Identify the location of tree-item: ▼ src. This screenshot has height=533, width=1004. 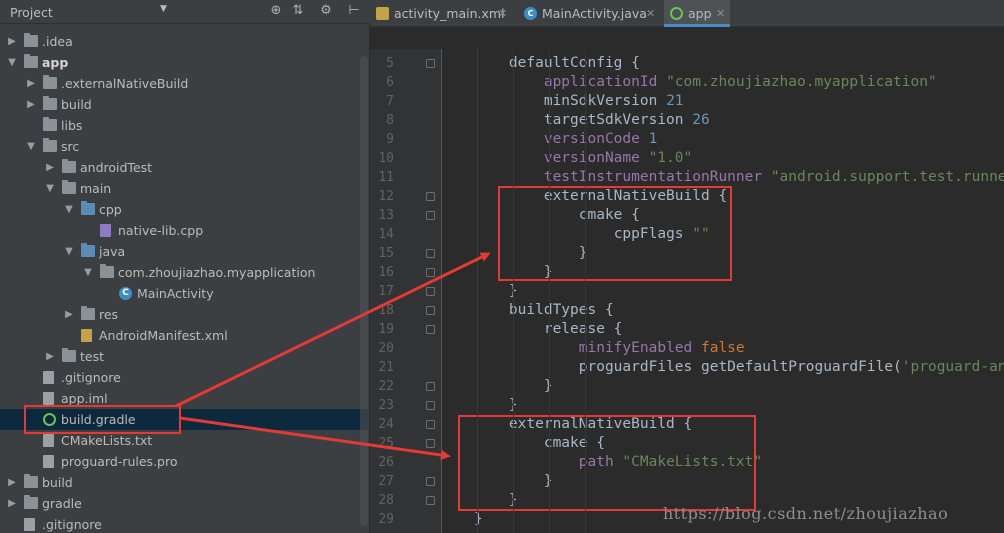
(184, 146).